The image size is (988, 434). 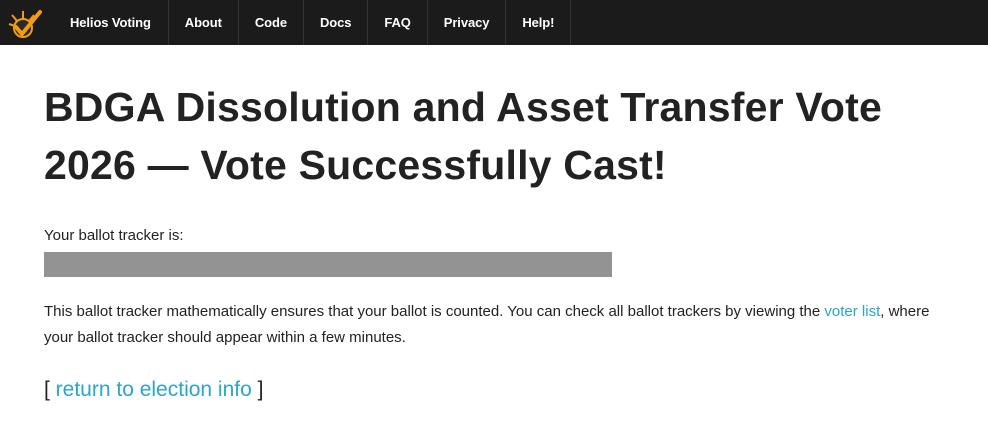 What do you see at coordinates (463, 107) in the screenshot?
I see `page-title-line1: BDGA Dissolution and Asset Transfer Vote` at bounding box center [463, 107].